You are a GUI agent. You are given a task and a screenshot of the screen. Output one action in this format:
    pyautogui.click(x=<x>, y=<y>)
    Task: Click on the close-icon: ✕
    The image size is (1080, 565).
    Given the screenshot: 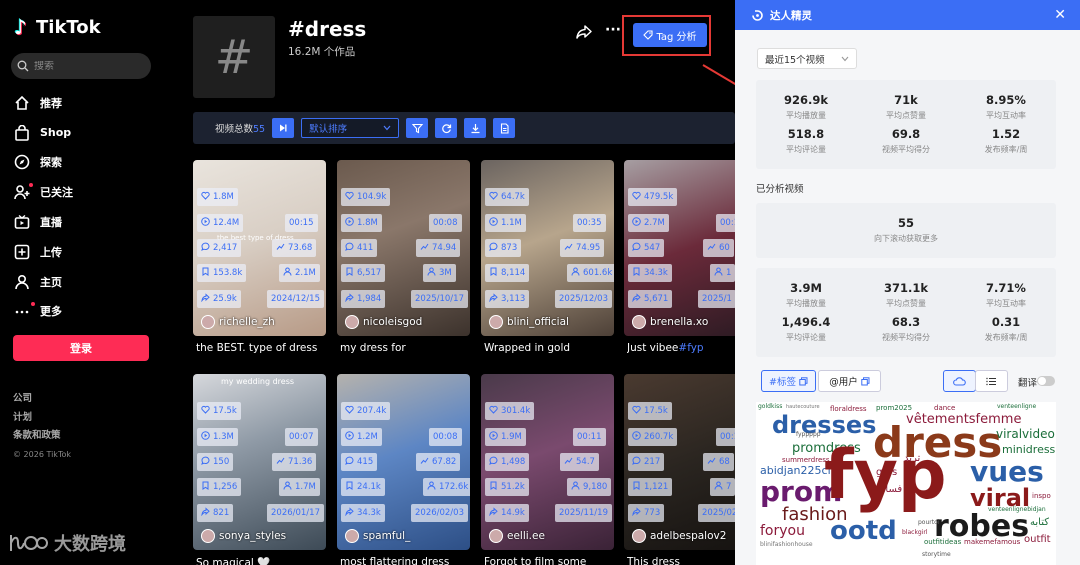 What is the action you would take?
    pyautogui.click(x=1060, y=15)
    